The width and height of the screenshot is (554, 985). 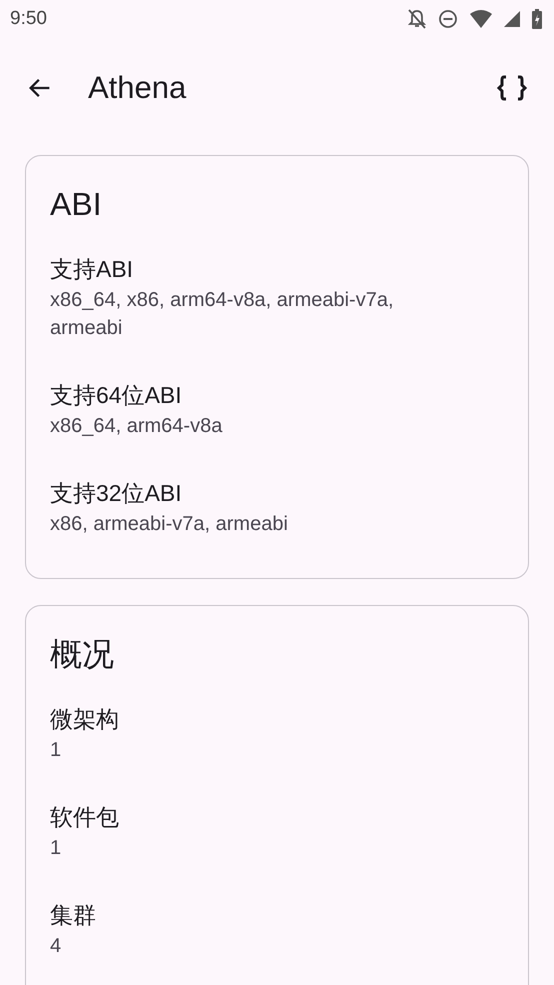 What do you see at coordinates (92, 269) in the screenshot?
I see `item-label: 支持ABI` at bounding box center [92, 269].